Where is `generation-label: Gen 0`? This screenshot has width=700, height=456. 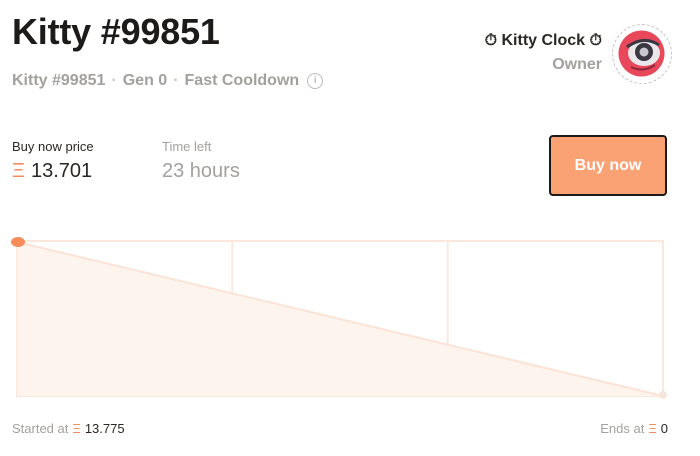 generation-label: Gen 0 is located at coordinates (145, 80).